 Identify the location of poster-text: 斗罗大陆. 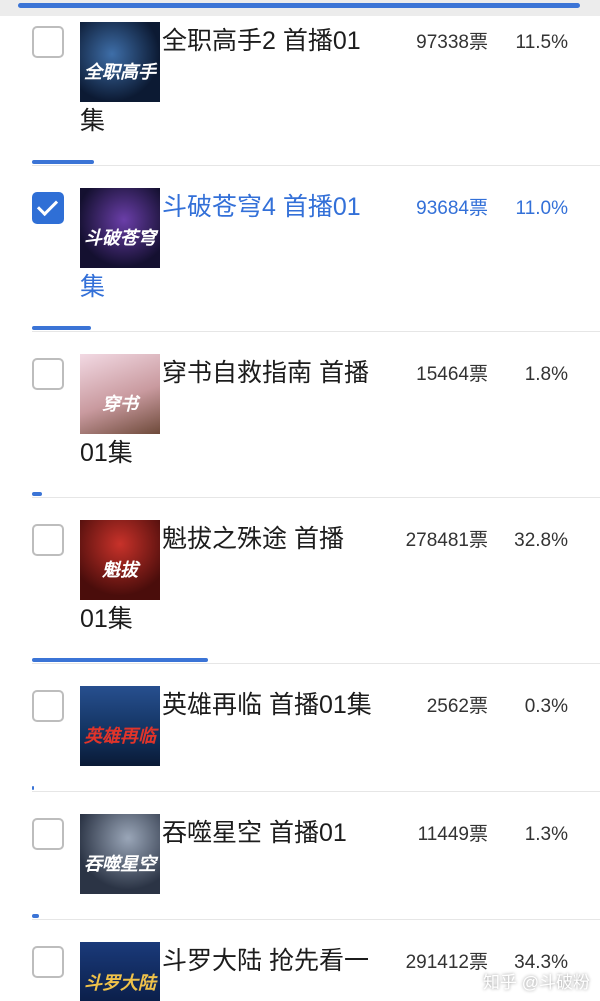
(120, 983).